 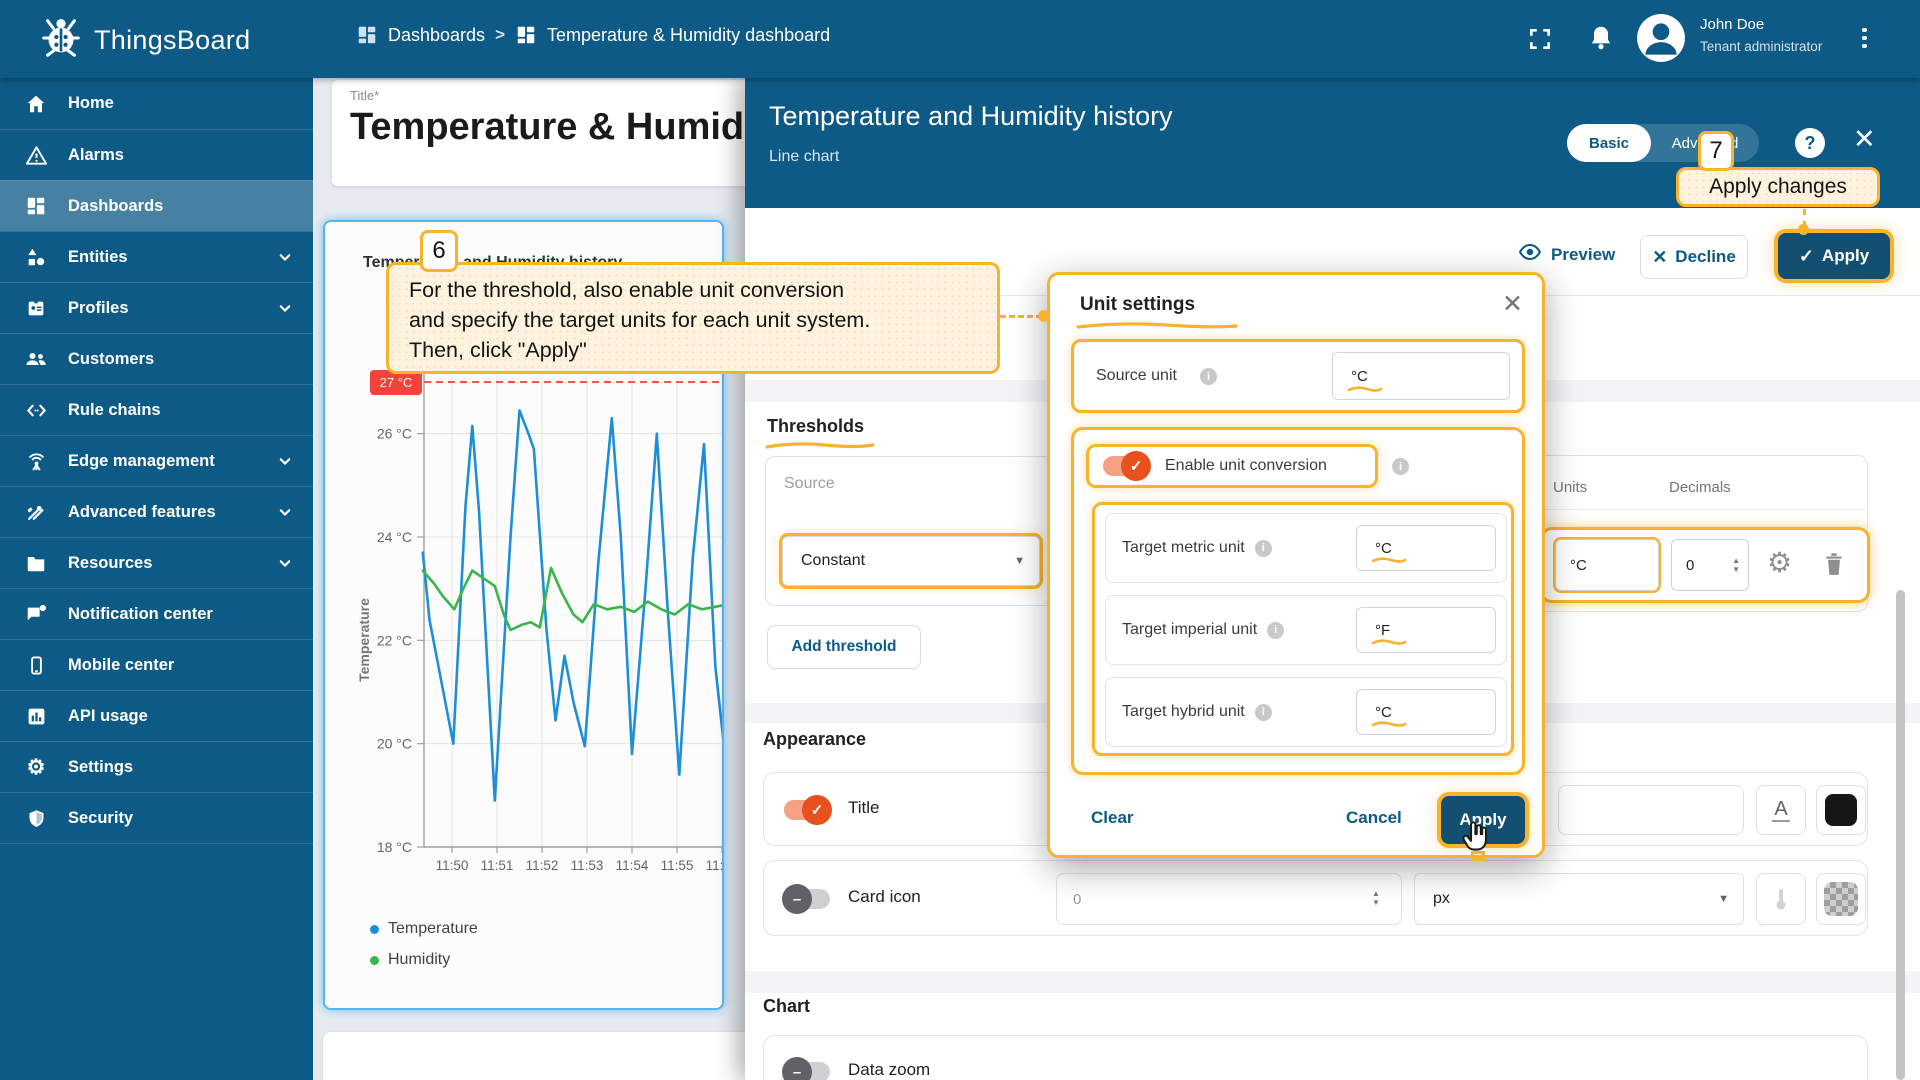 I want to click on editor-subtitle: Line chart, so click(x=804, y=156).